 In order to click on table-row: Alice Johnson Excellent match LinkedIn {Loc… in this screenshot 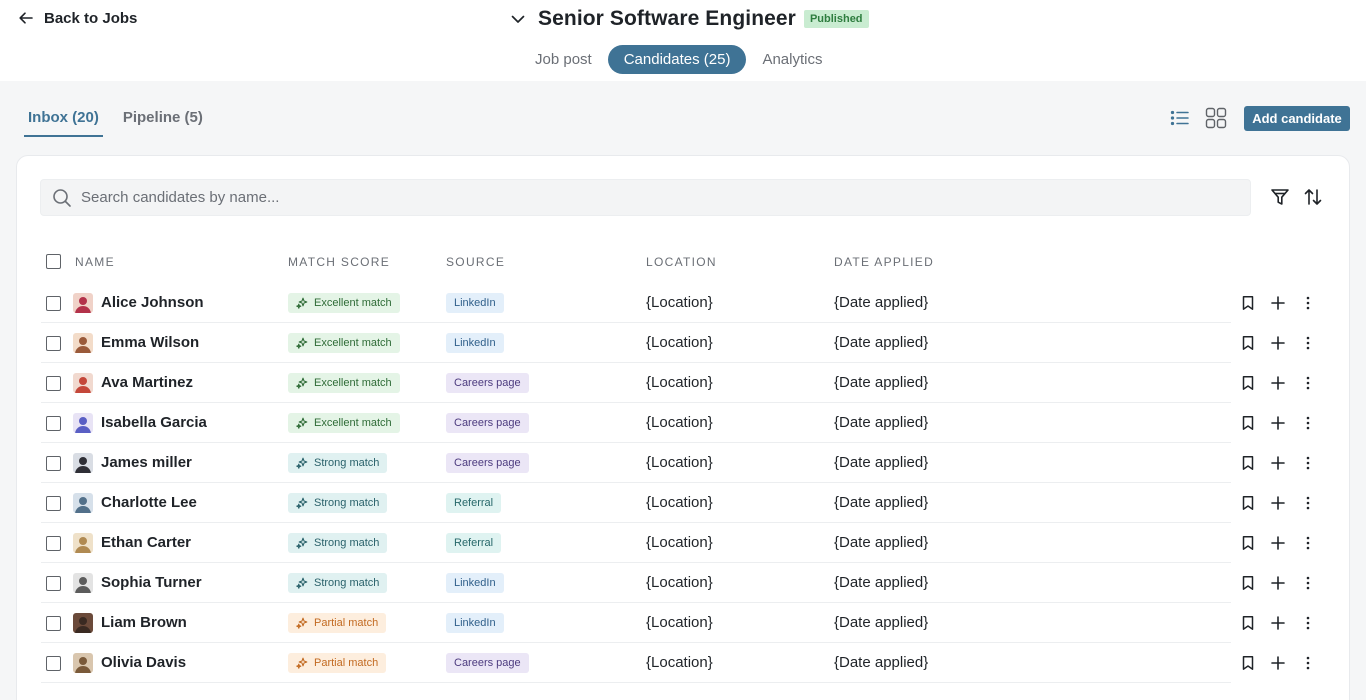, I will do `click(684, 303)`.